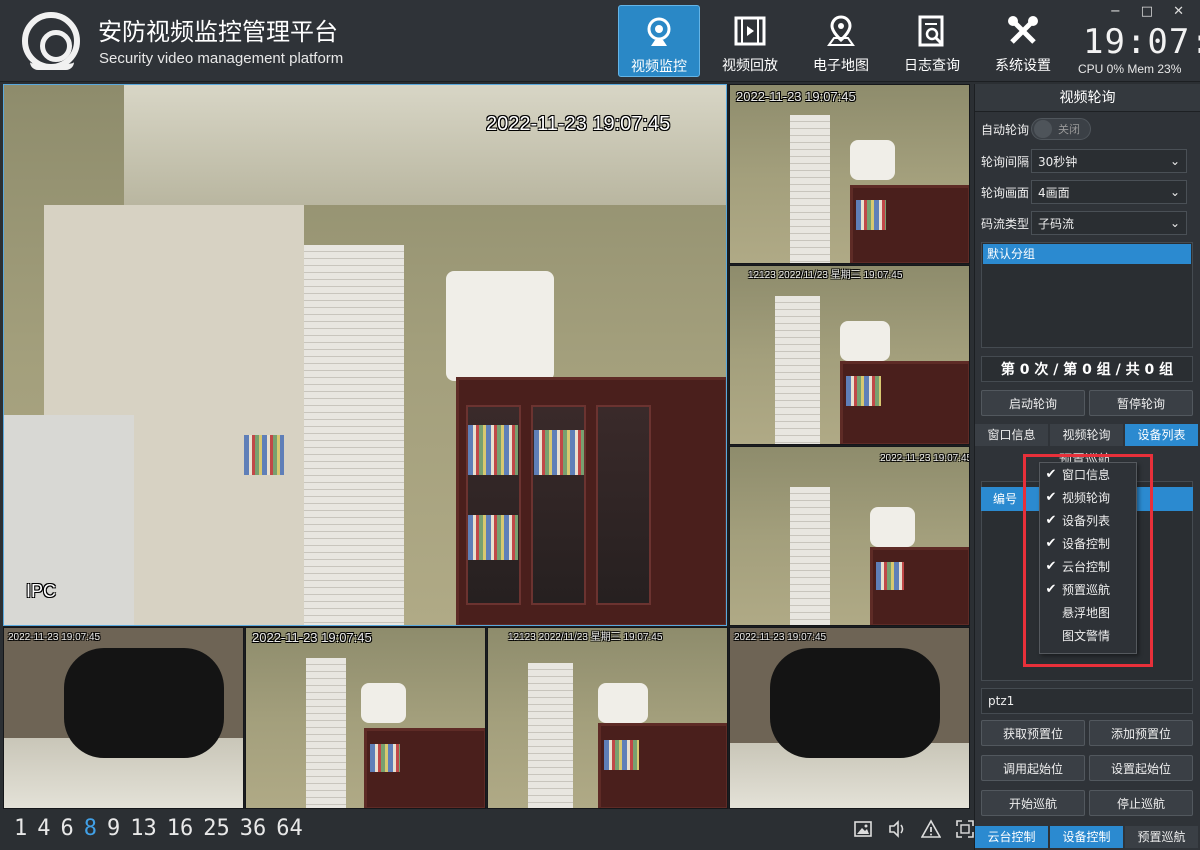  I want to click on tab-ptz-control: 云台控制, so click(1011, 837).